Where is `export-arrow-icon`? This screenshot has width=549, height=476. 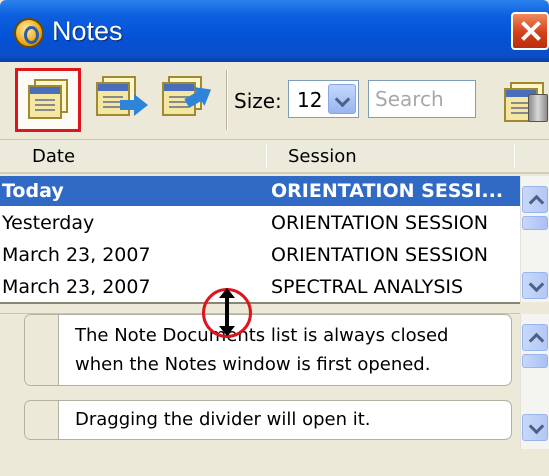 export-arrow-icon is located at coordinates (134, 105).